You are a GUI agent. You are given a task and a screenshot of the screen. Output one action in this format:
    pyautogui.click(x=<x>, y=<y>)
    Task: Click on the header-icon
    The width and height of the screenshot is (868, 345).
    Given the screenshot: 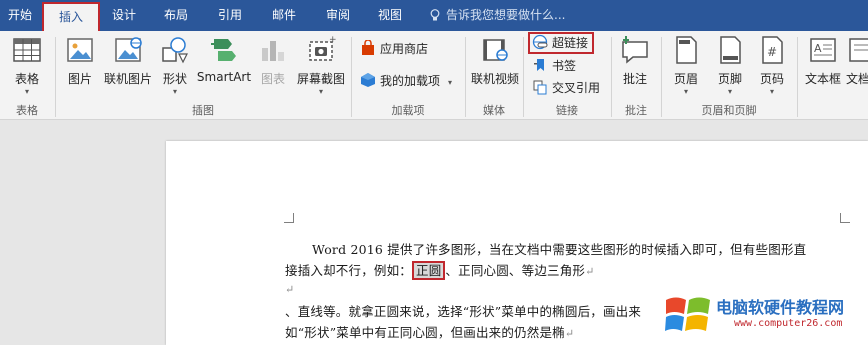 What is the action you would take?
    pyautogui.click(x=686, y=50)
    